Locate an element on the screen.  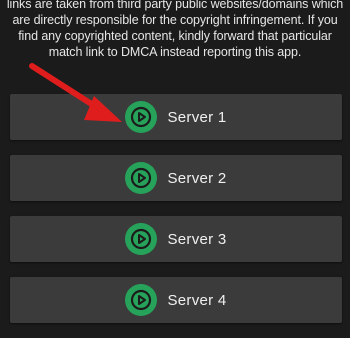
server-label: Server 4 is located at coordinates (197, 300).